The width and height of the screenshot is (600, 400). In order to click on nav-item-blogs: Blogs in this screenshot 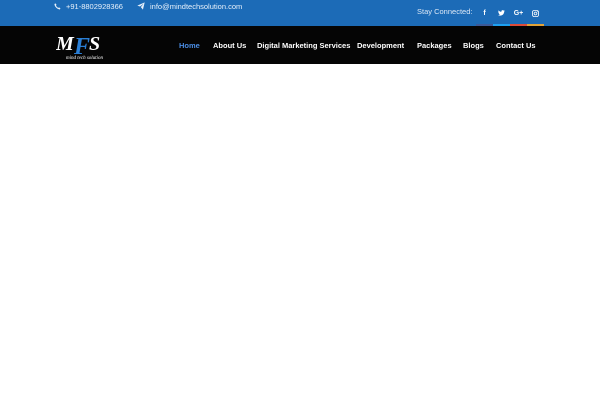, I will do `click(473, 45)`.